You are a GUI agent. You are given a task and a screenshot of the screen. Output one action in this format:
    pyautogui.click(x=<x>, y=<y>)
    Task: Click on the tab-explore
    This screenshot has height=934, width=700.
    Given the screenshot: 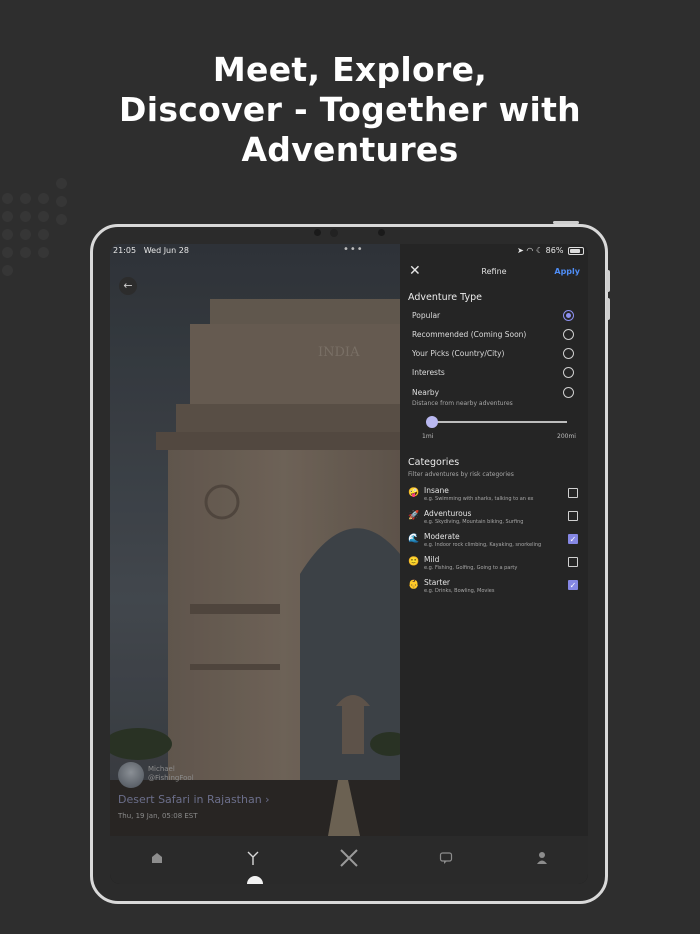 What is the action you would take?
    pyautogui.click(x=253, y=858)
    